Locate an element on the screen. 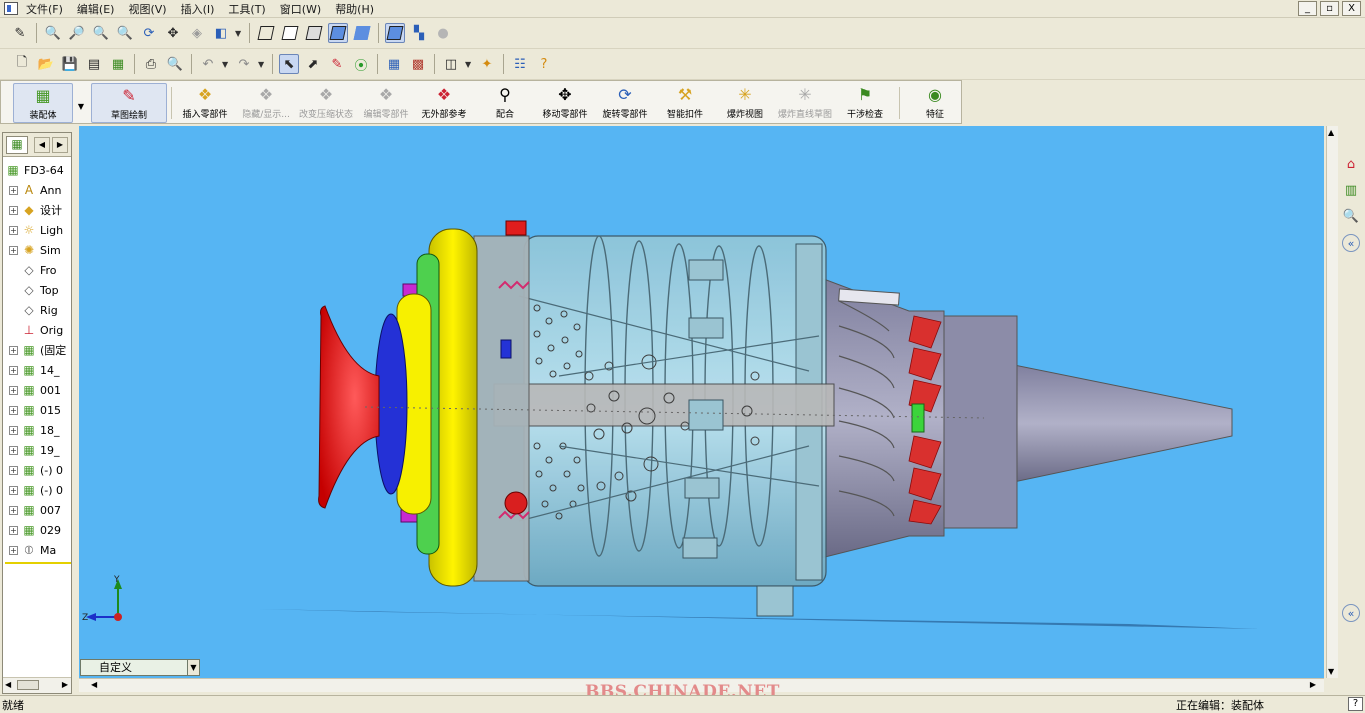 The image size is (1365, 713). zoom-to-selection-icon: 🔍 is located at coordinates (125, 33).